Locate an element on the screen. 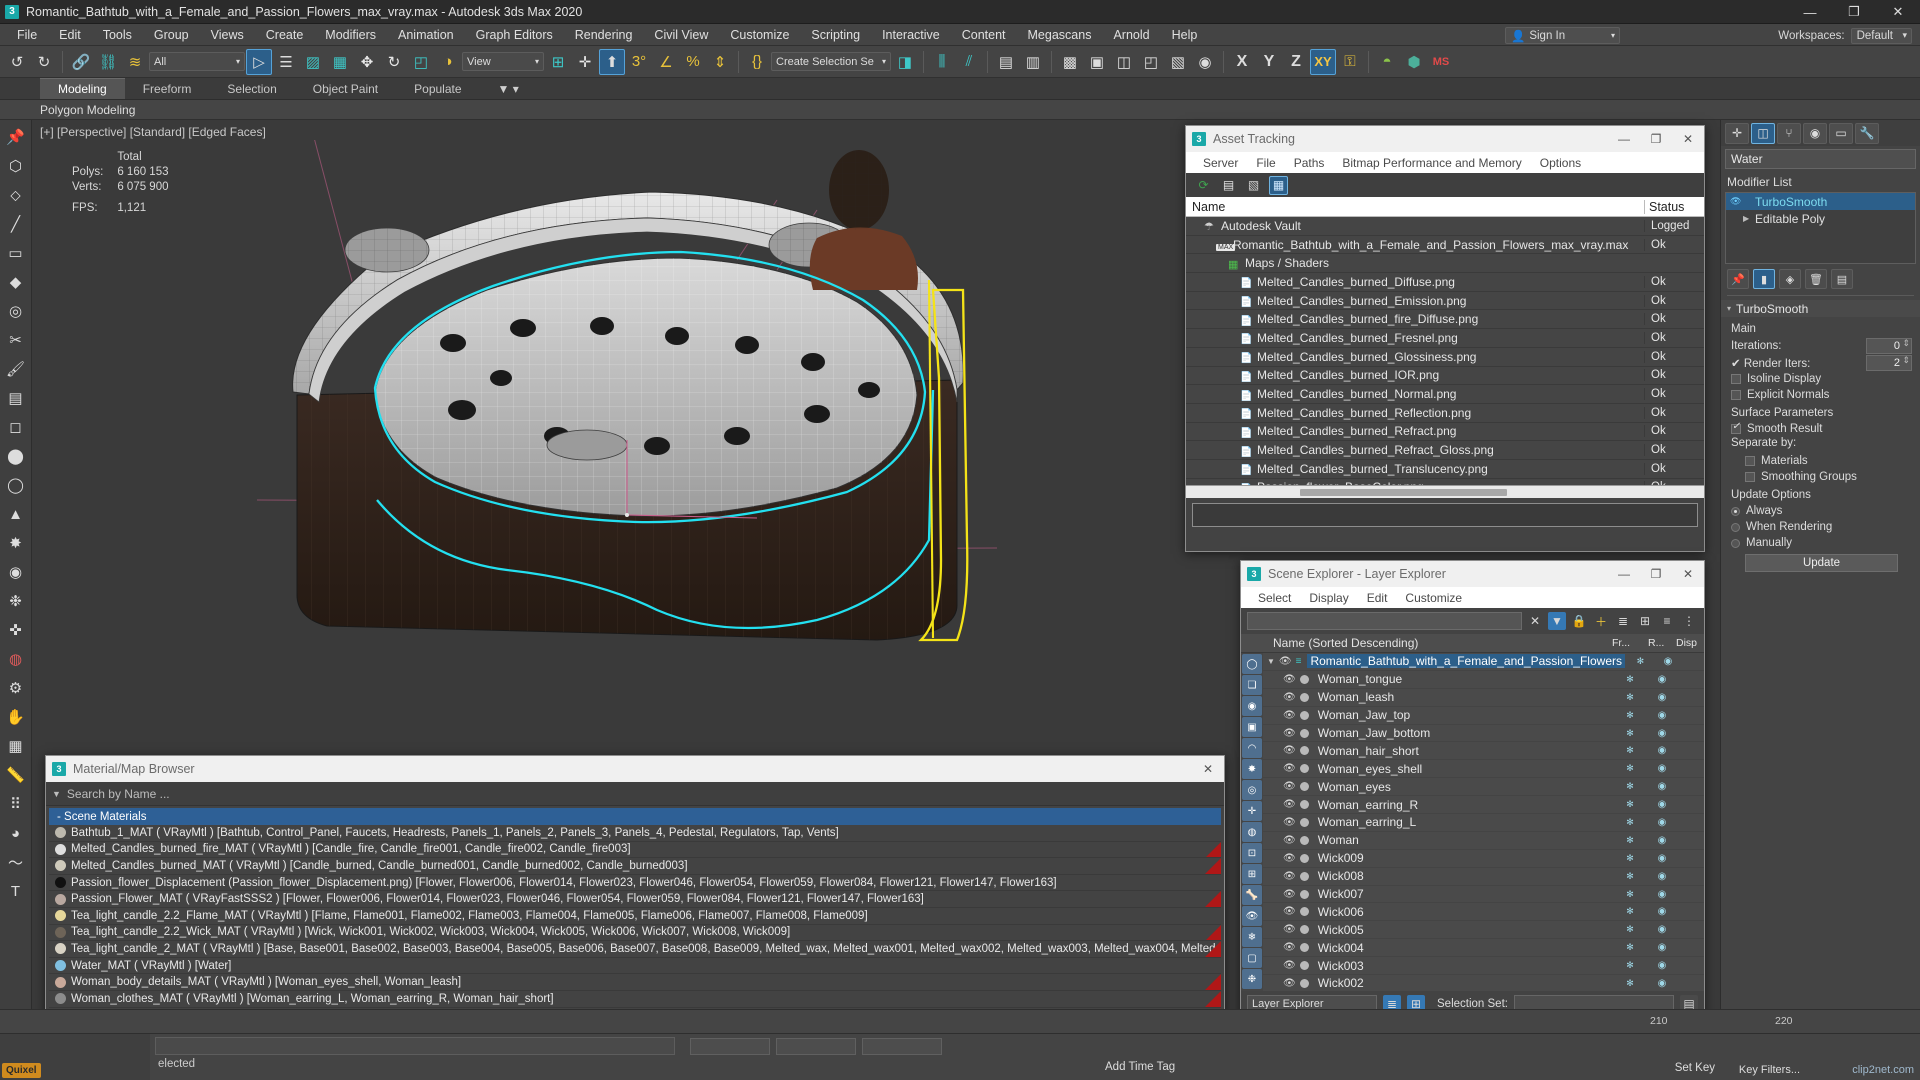  se-menu-edit: Edit is located at coordinates (1377, 598).